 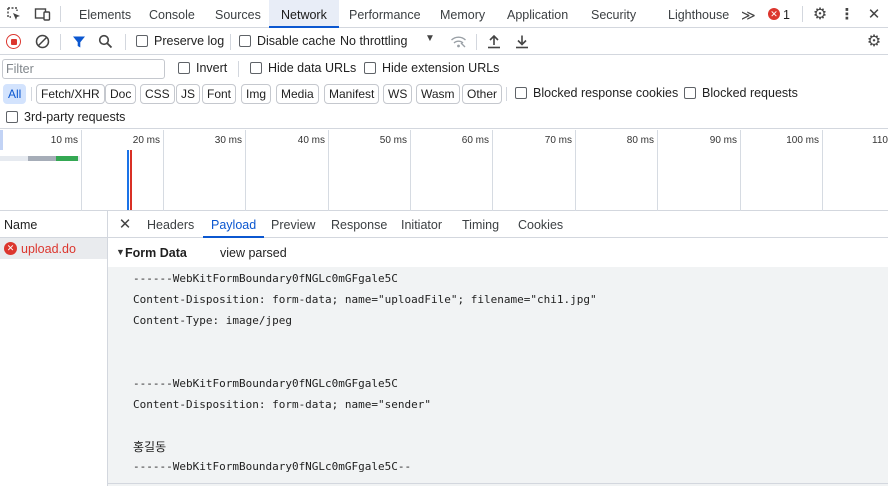 I want to click on kebab-menu-icon: ⋮, so click(x=847, y=14).